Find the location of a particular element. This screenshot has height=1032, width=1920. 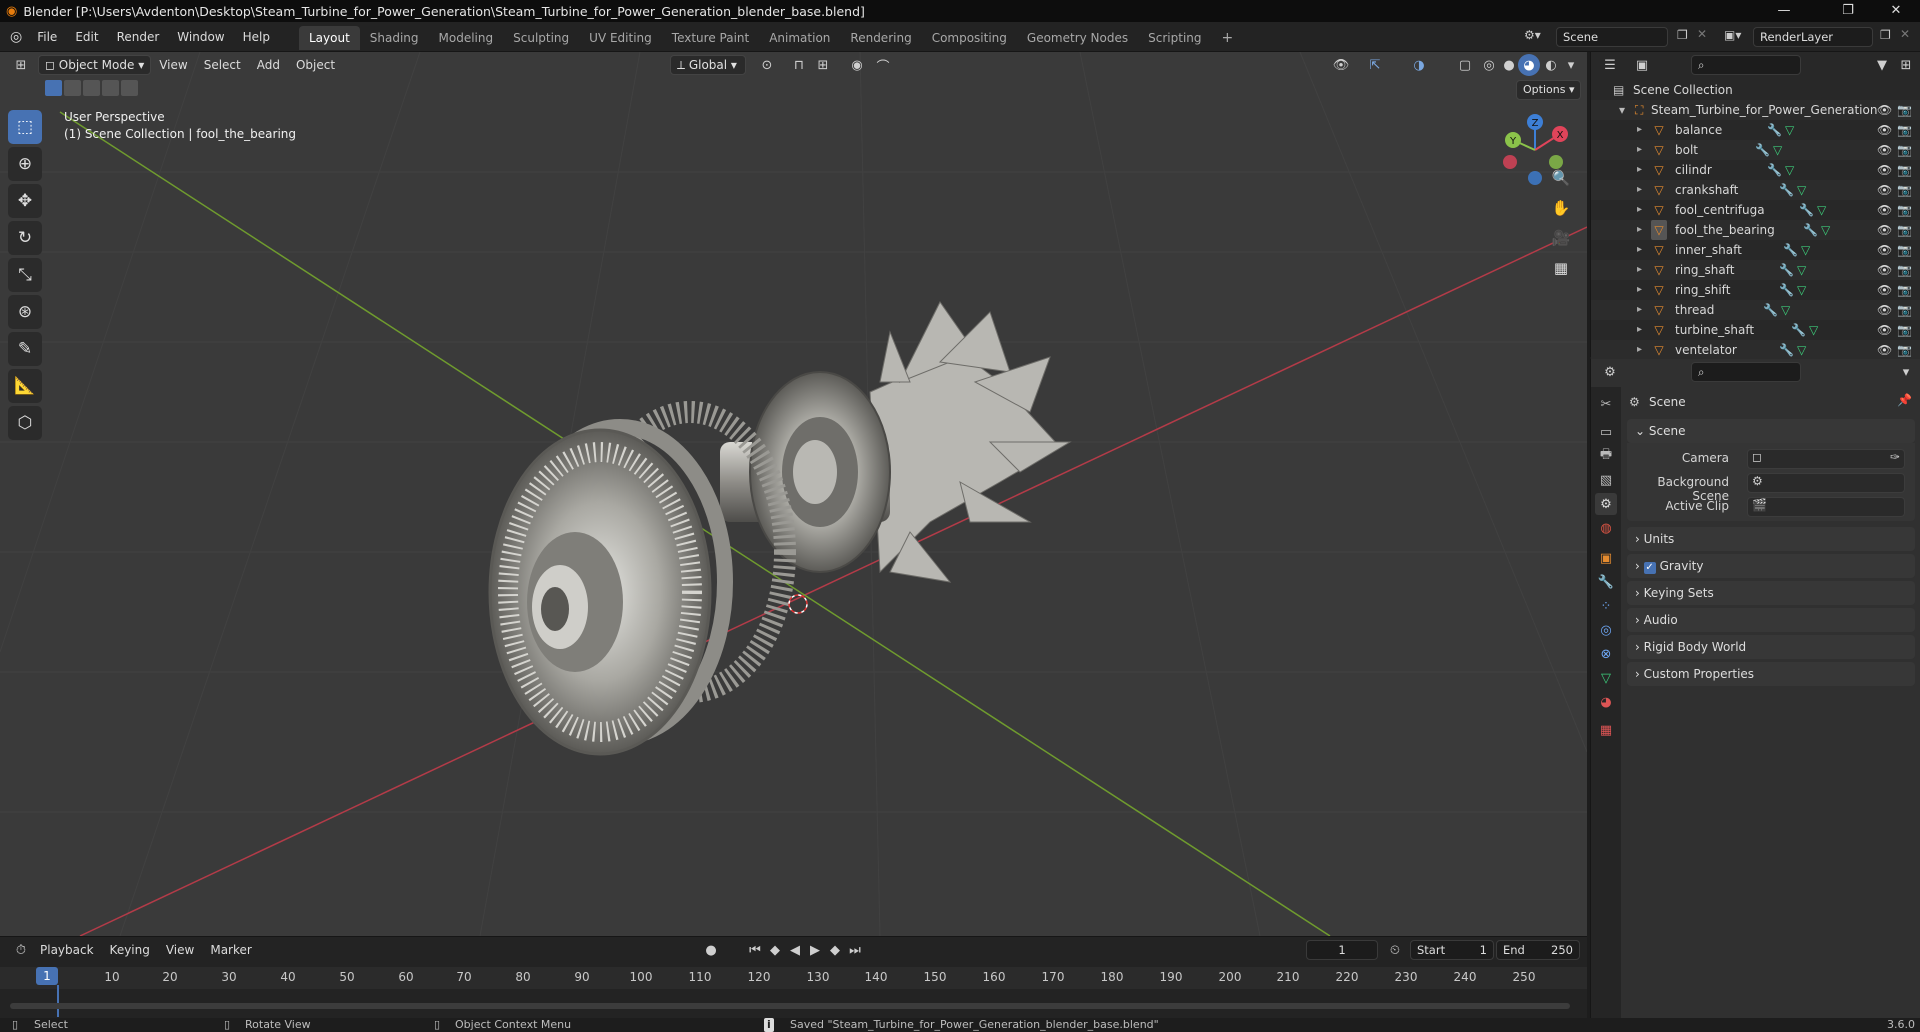

menu-window: Window is located at coordinates (200, 37).